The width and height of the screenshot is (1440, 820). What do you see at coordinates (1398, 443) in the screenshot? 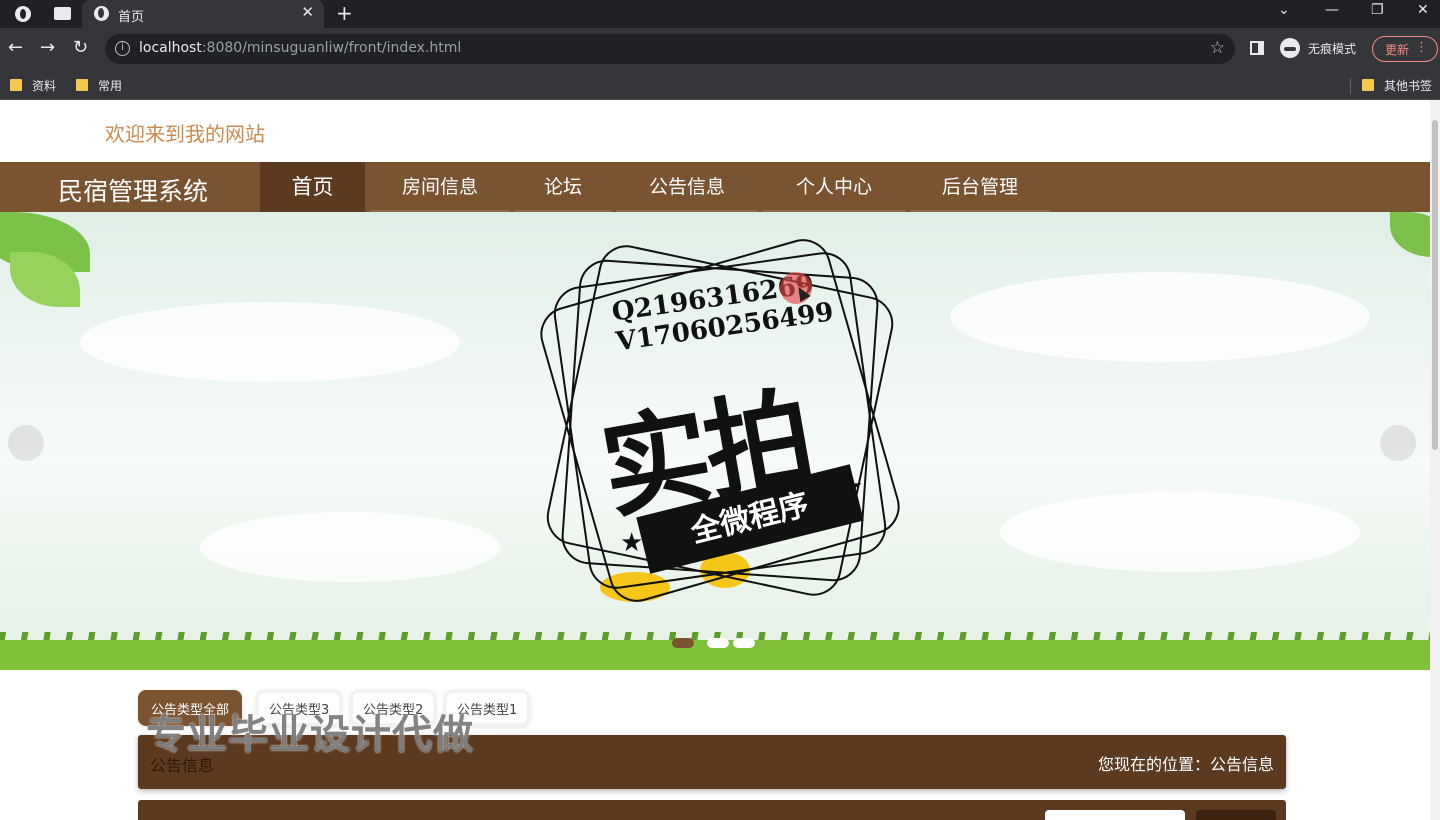
I see `carousel-next-button` at bounding box center [1398, 443].